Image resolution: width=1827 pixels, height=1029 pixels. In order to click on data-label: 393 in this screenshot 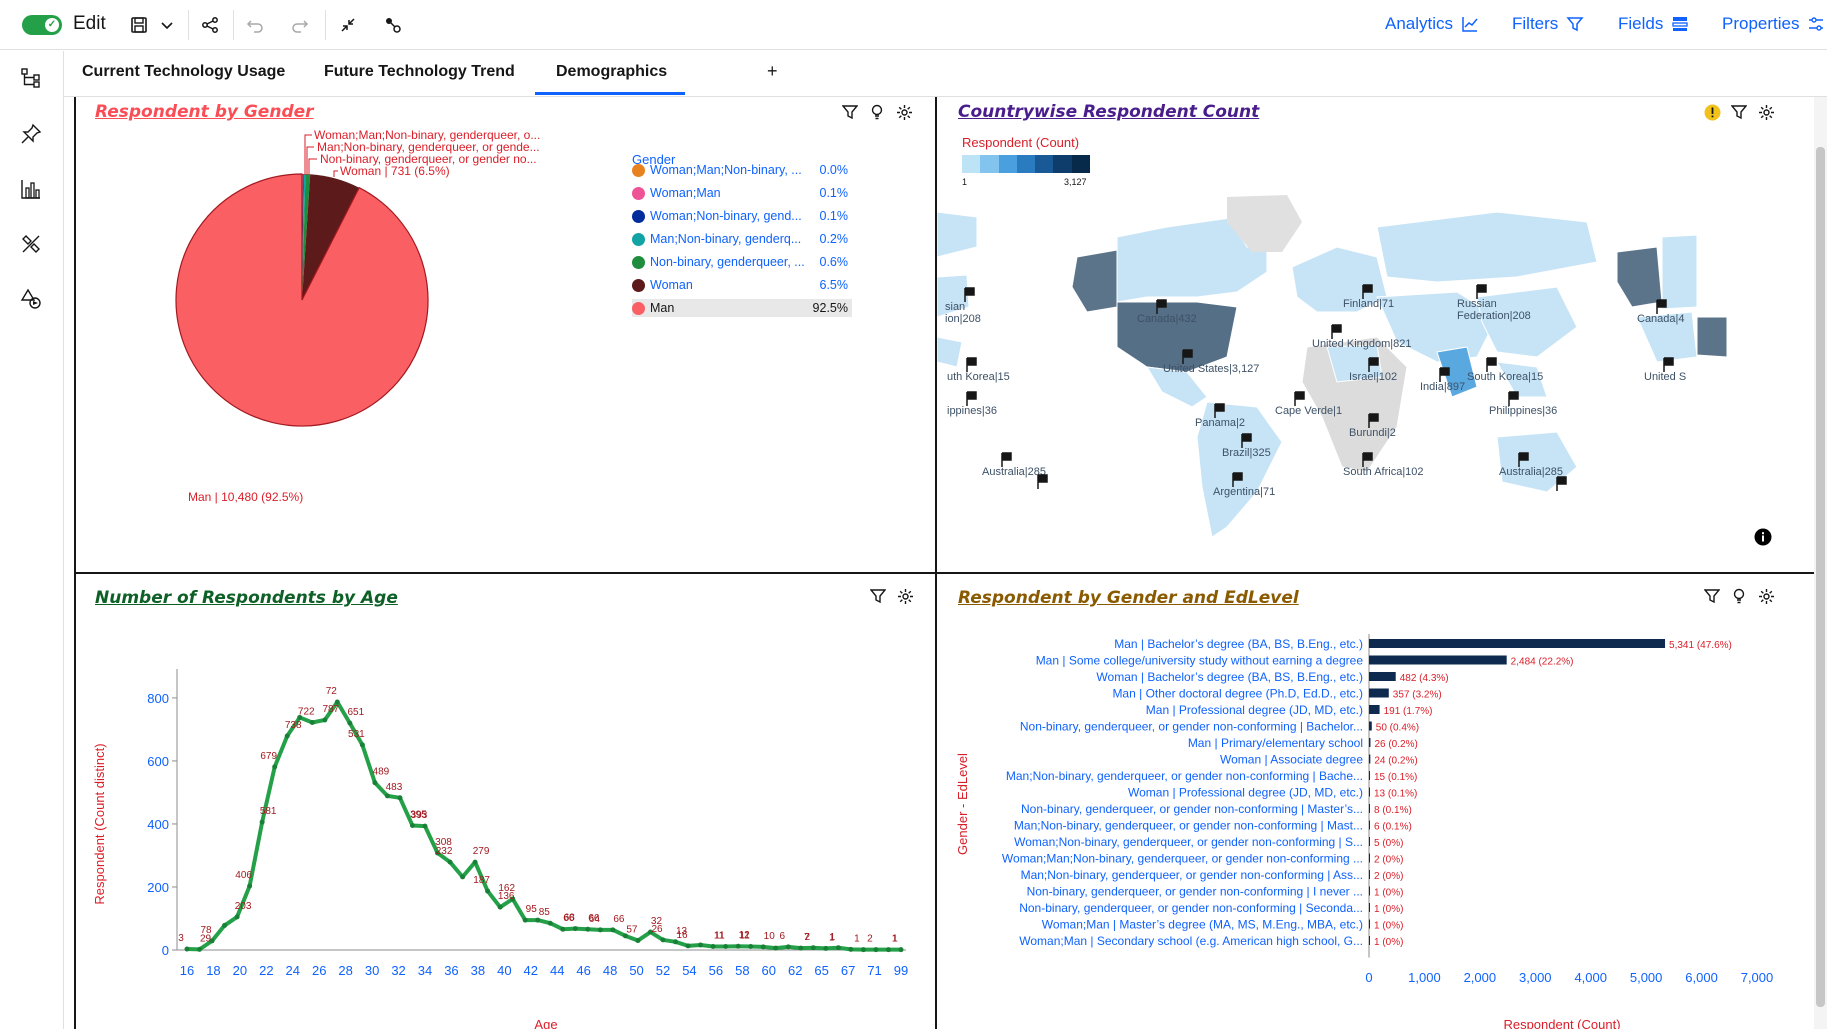, I will do `click(419, 815)`.